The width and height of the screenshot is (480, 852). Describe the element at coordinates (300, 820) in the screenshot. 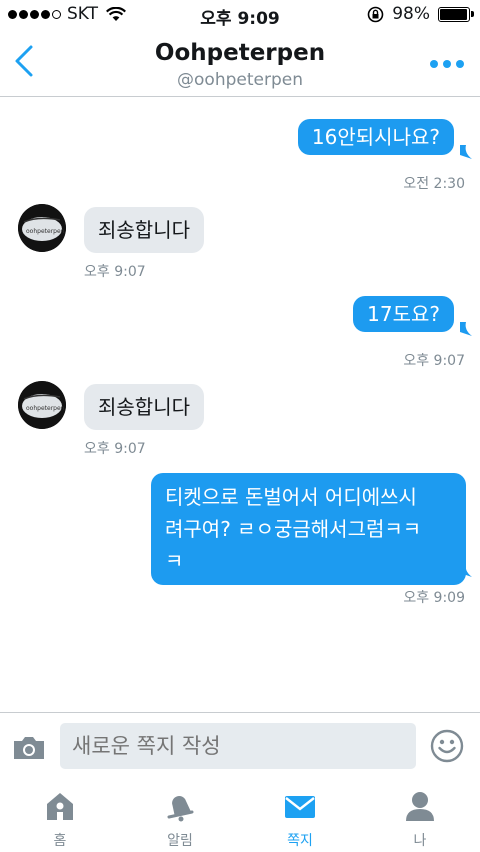

I see `tab-messages: 쪽지` at that location.